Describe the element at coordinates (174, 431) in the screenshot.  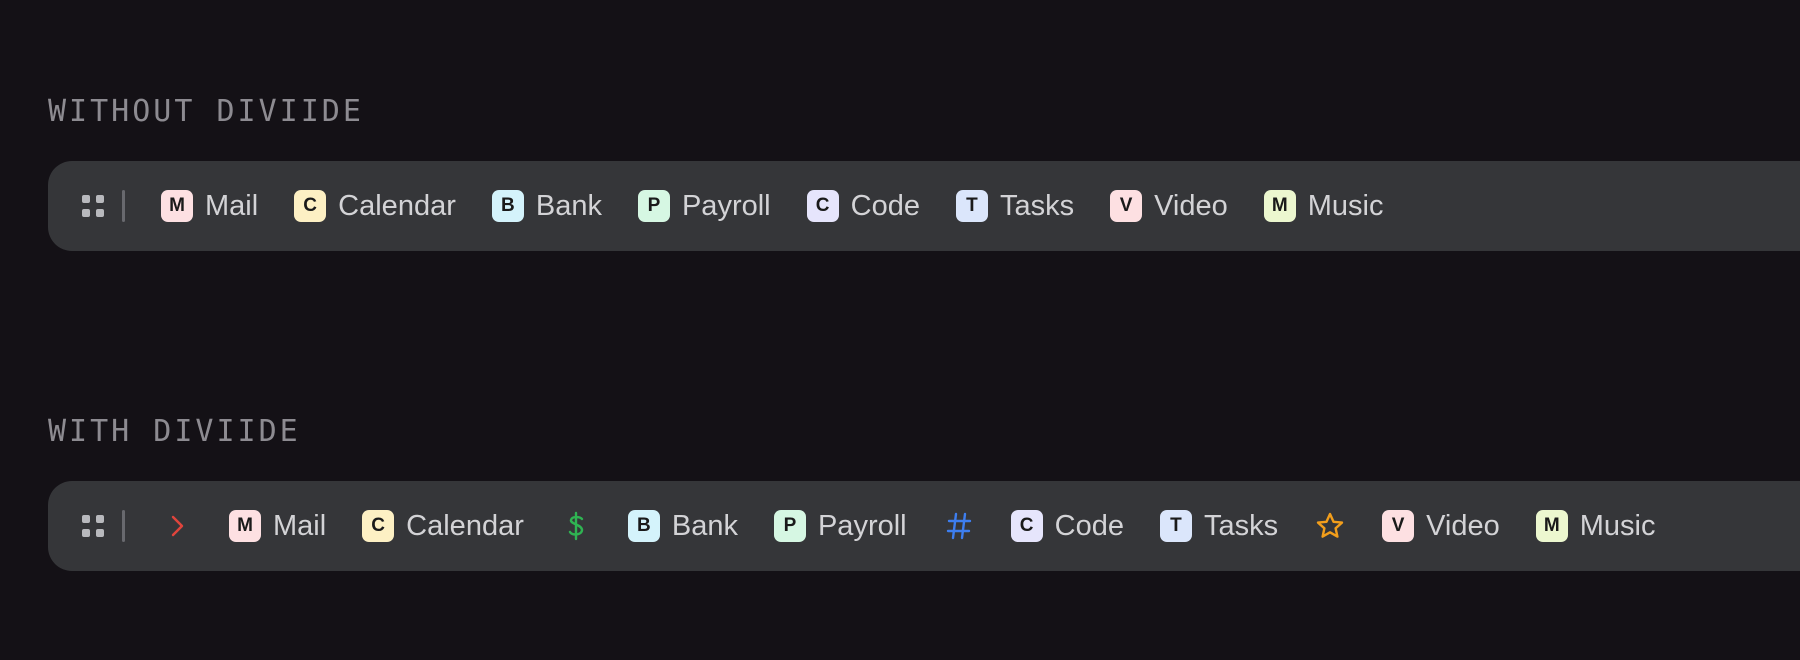
I see `section-title-with-divide: WITH DIVIIDE` at that location.